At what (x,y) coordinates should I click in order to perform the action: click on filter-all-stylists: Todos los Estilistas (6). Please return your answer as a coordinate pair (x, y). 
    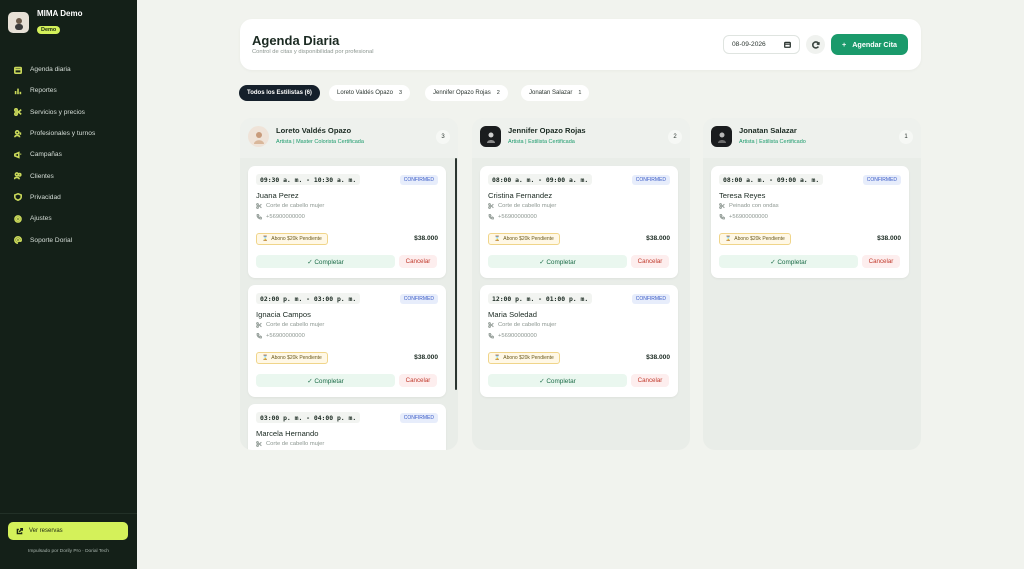
    Looking at the image, I should click on (279, 93).